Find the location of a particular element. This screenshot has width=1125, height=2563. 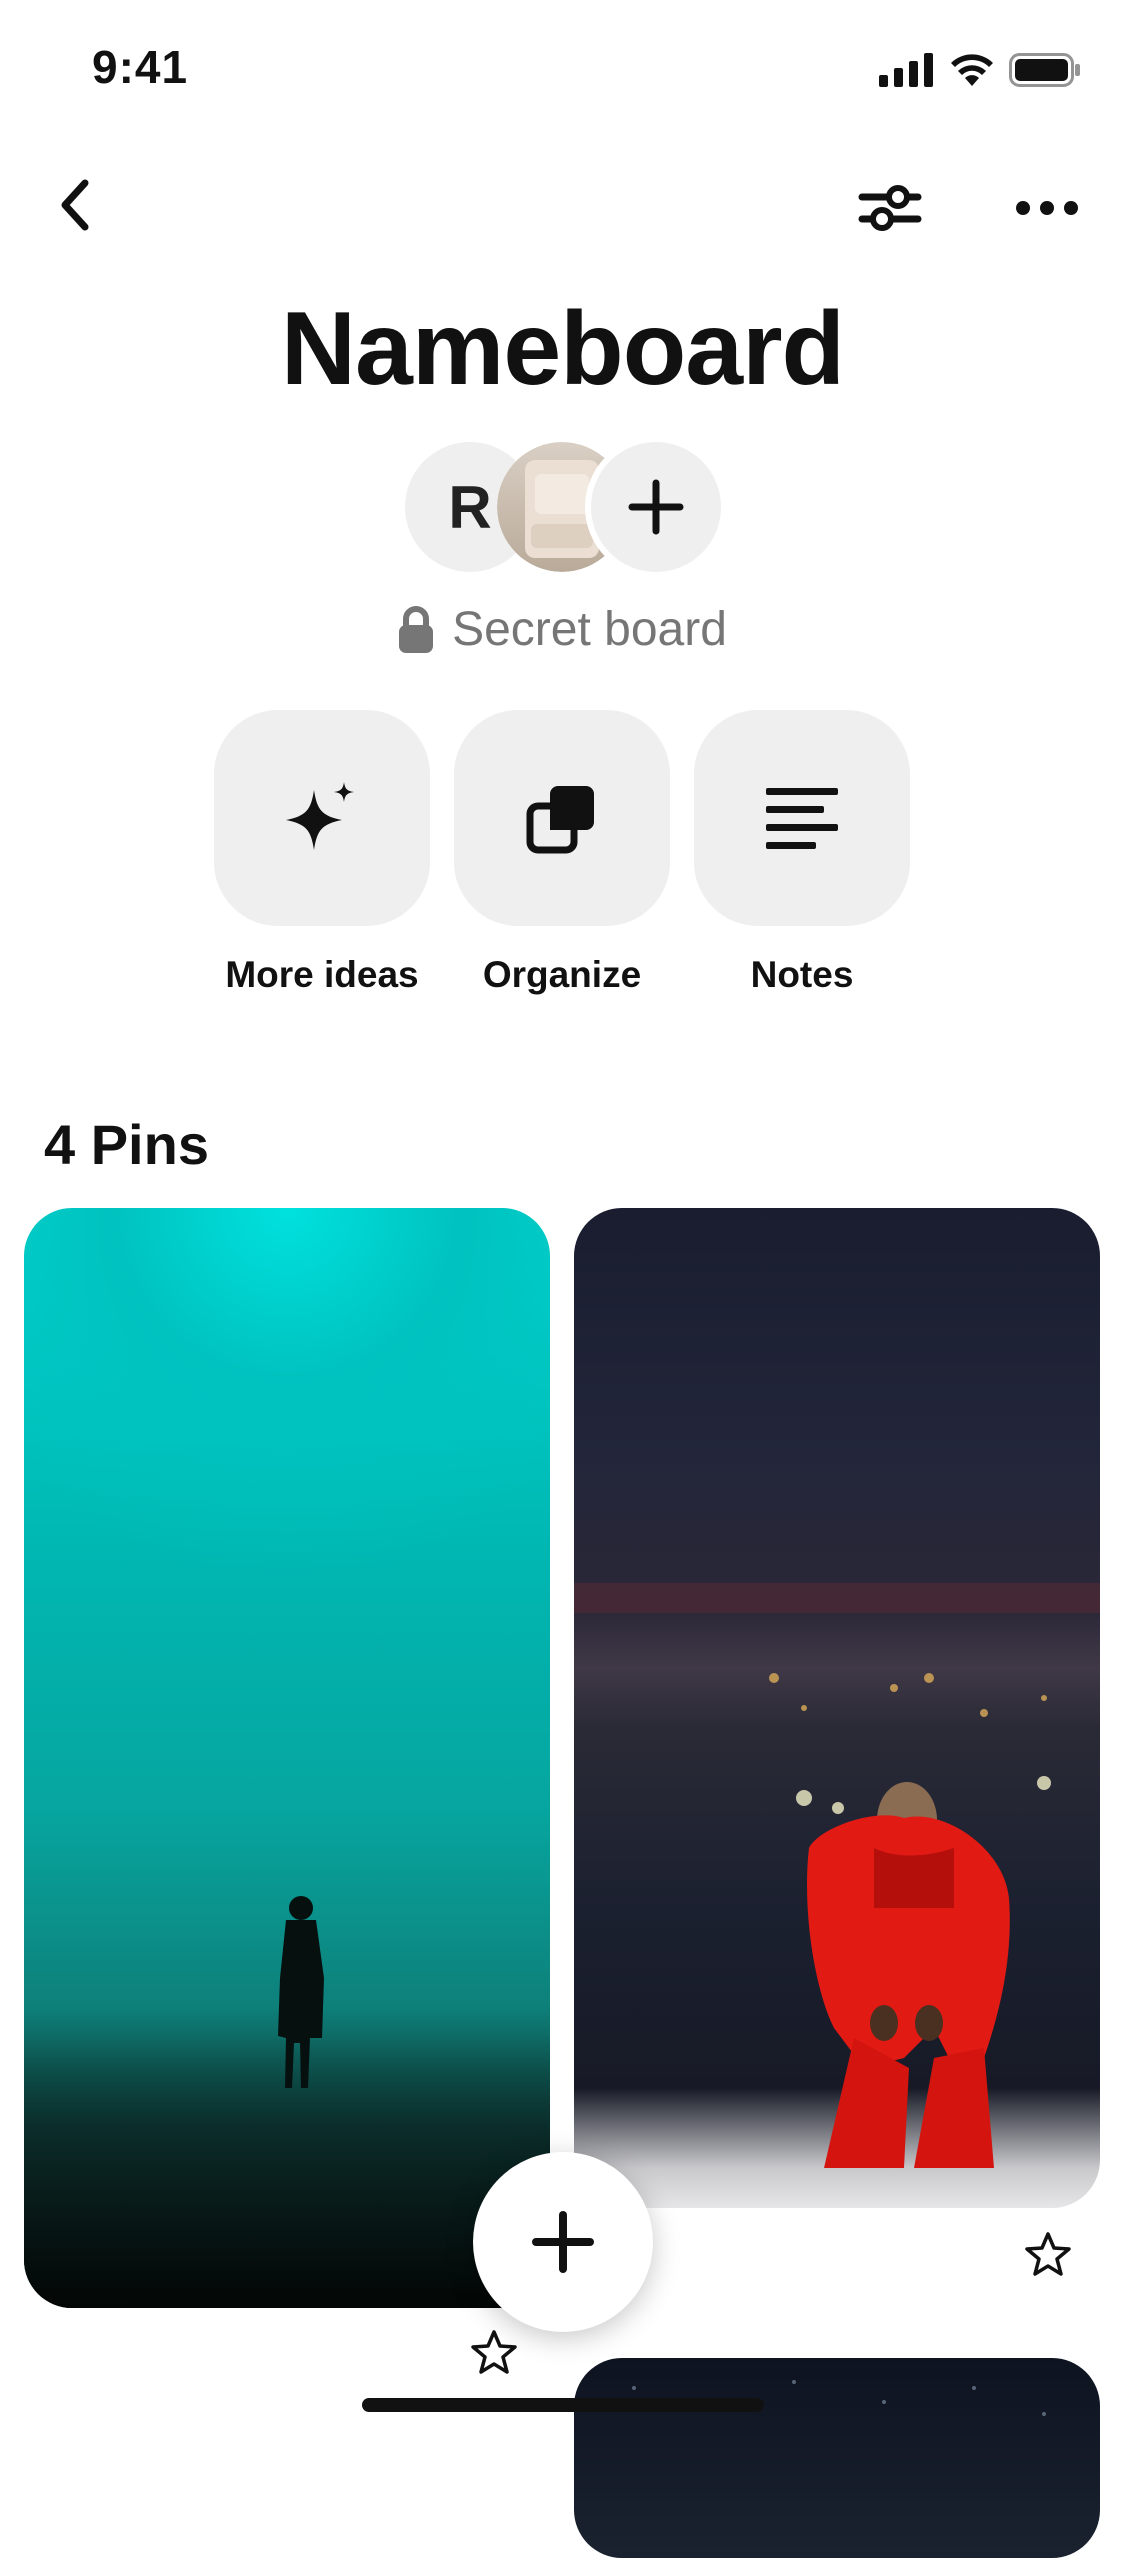

sliders-icon is located at coordinates (890, 208).